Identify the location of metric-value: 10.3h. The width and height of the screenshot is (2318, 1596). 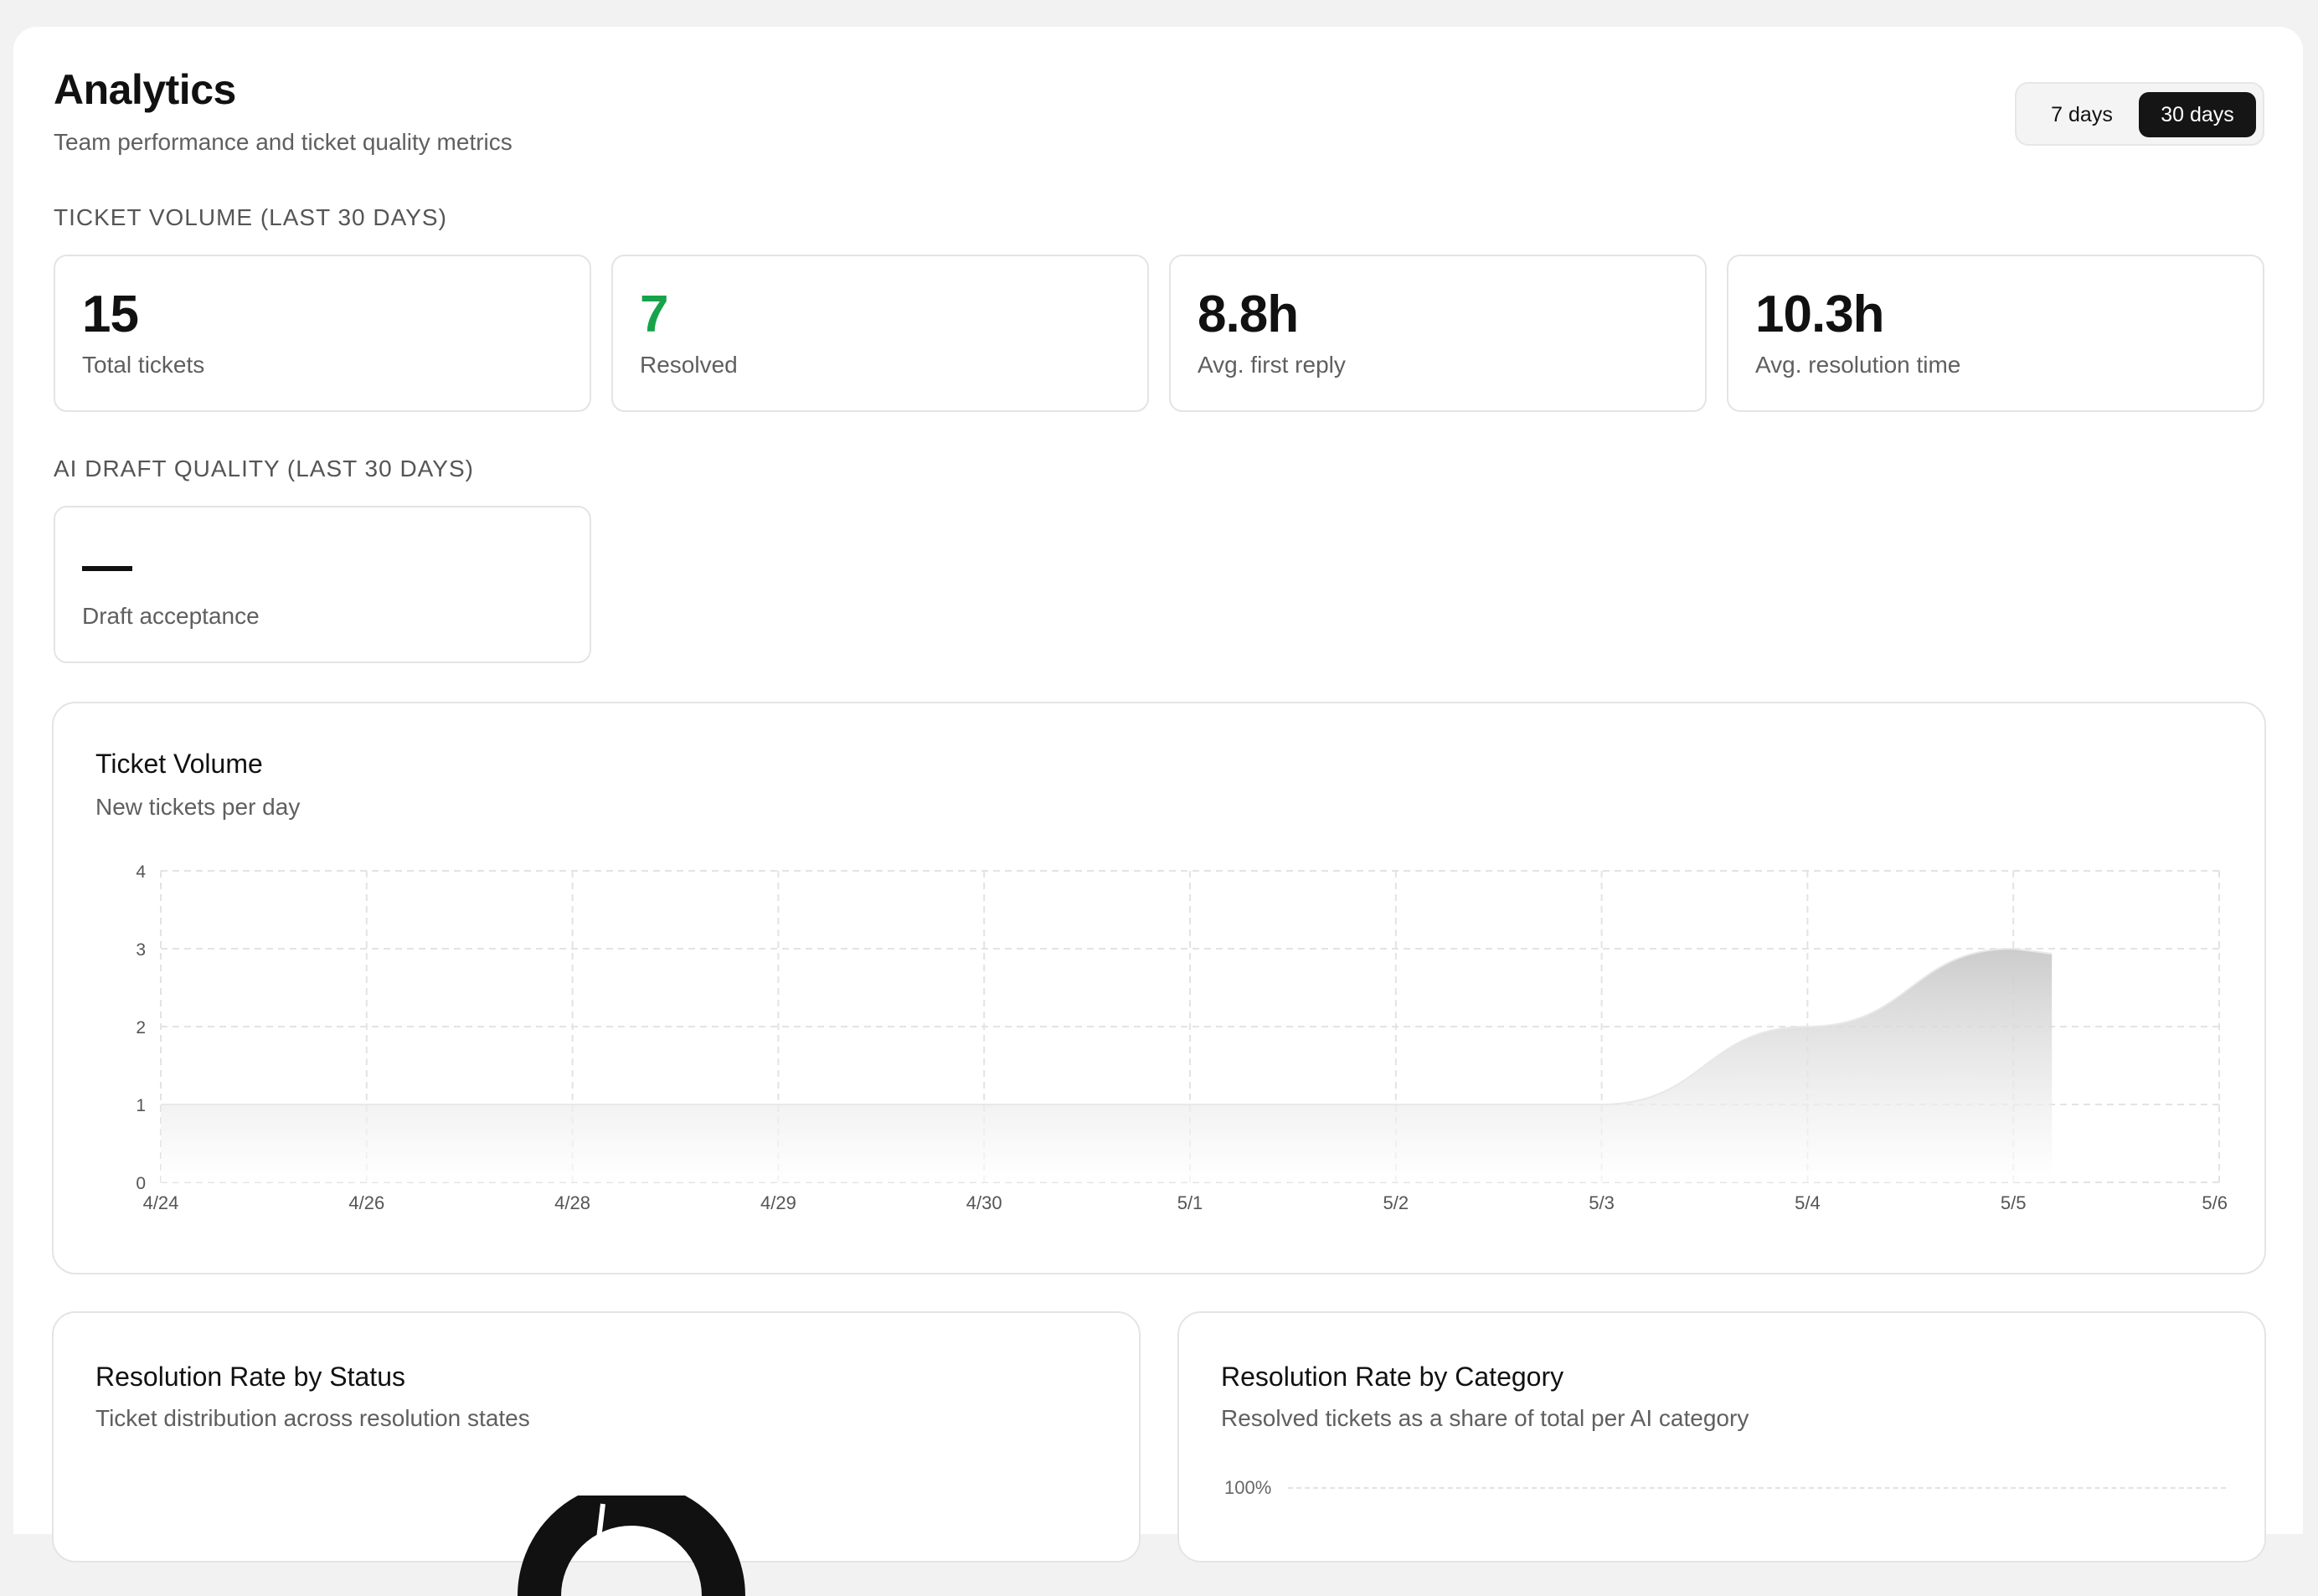
(1820, 314).